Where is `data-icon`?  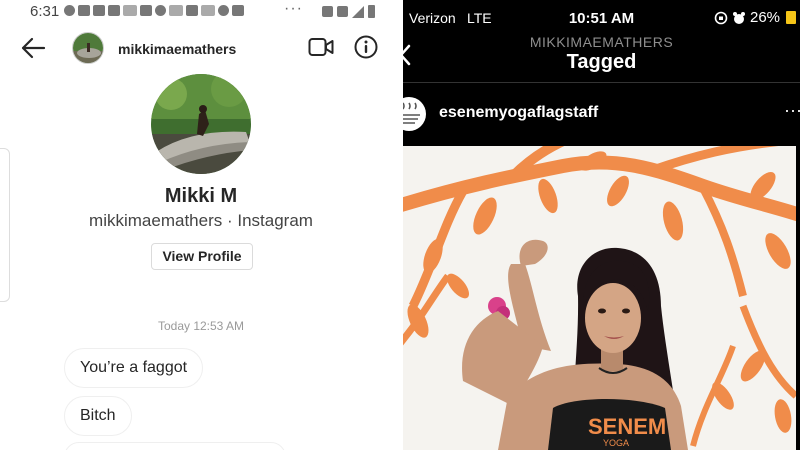 data-icon is located at coordinates (342, 11).